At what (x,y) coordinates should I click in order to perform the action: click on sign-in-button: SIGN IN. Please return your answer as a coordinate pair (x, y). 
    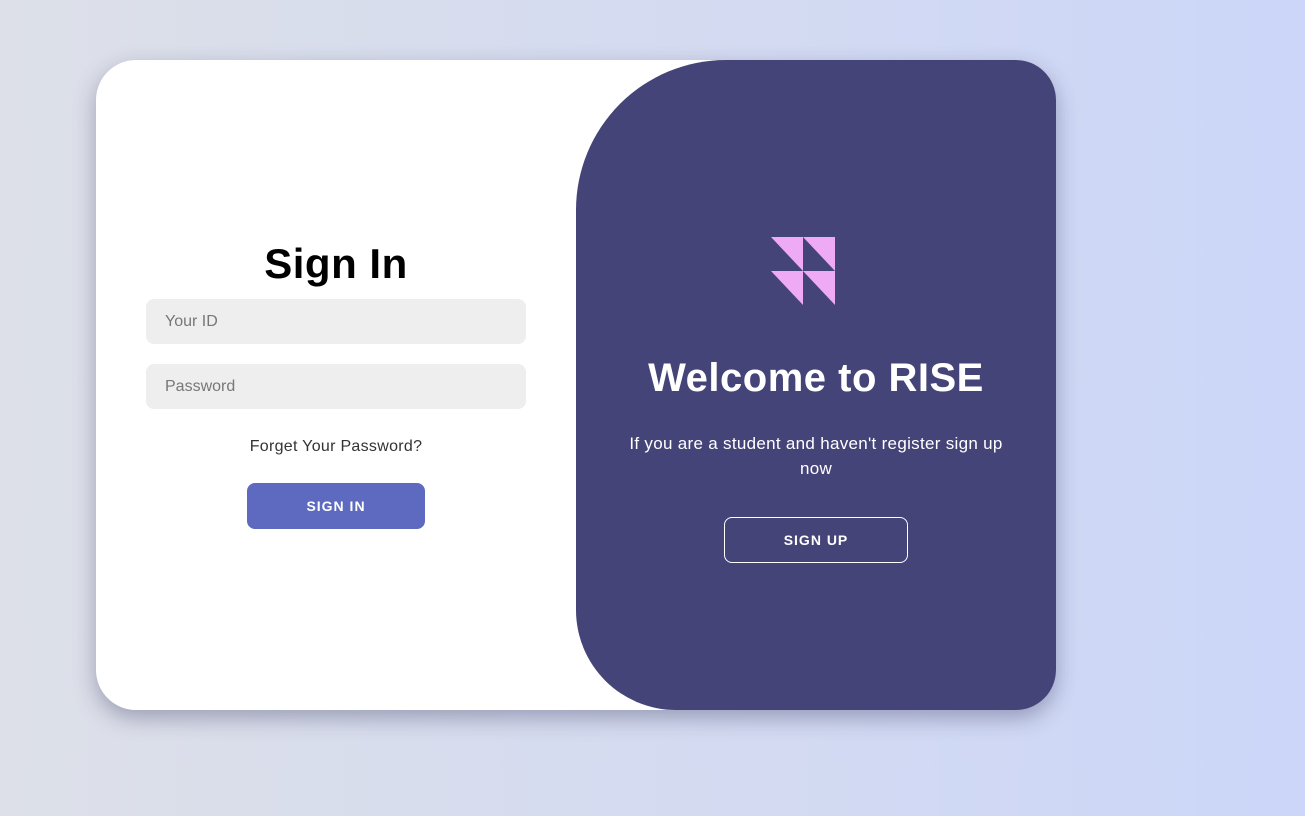
    Looking at the image, I should click on (336, 506).